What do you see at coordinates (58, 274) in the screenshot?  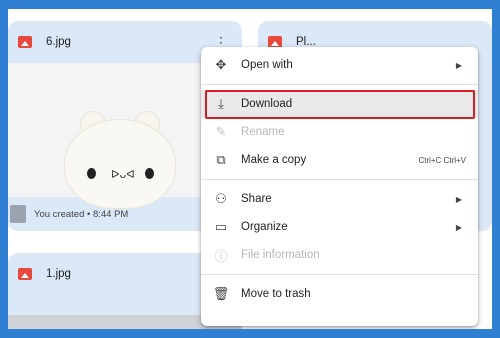 I see `file-name: 1.jpg` at bounding box center [58, 274].